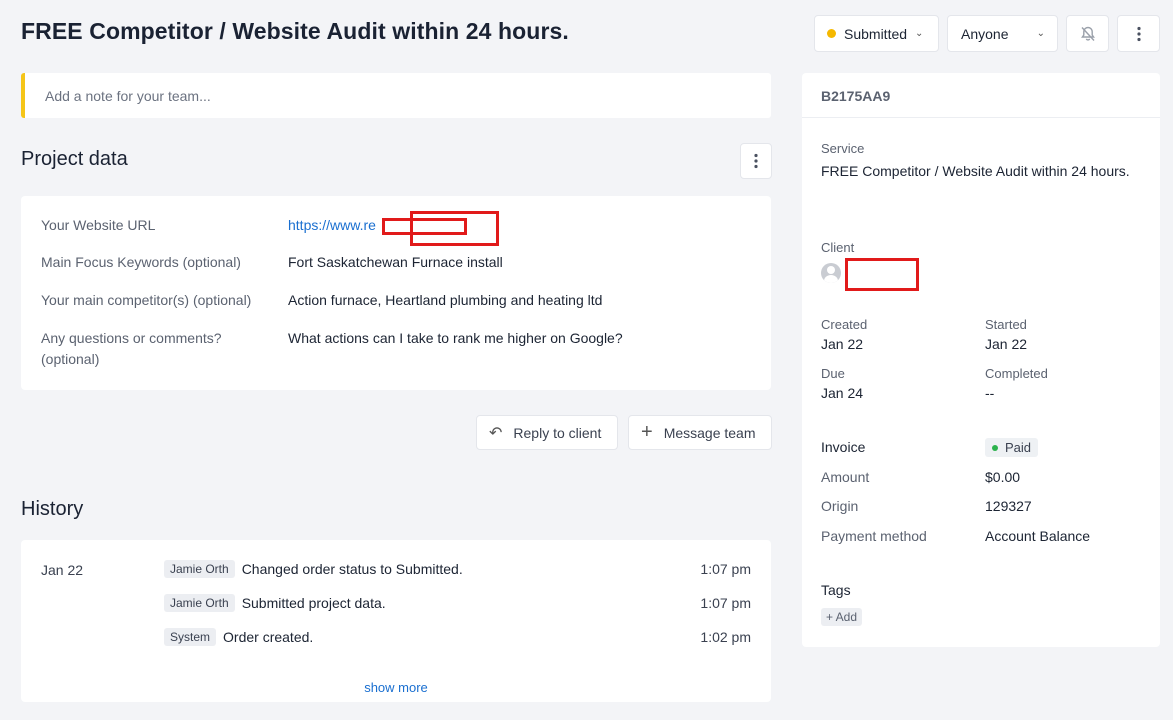  Describe the element at coordinates (985, 33) in the screenshot. I see `assignee-label: Anyone` at that location.